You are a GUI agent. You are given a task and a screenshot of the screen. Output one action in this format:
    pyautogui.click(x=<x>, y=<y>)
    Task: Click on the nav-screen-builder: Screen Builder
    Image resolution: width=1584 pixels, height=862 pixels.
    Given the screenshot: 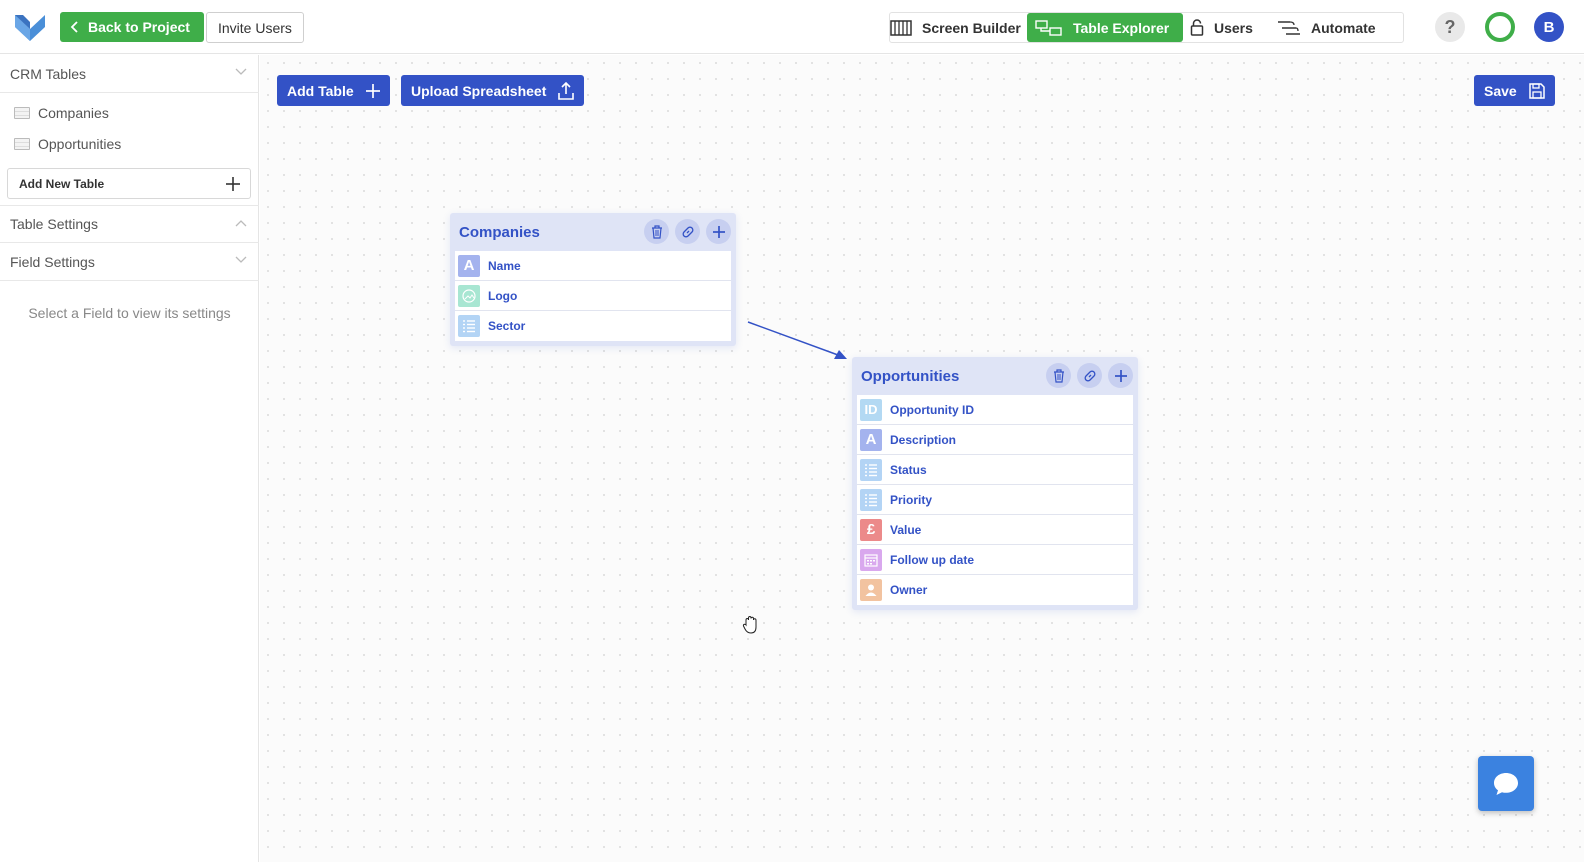 What is the action you would take?
    pyautogui.click(x=955, y=27)
    